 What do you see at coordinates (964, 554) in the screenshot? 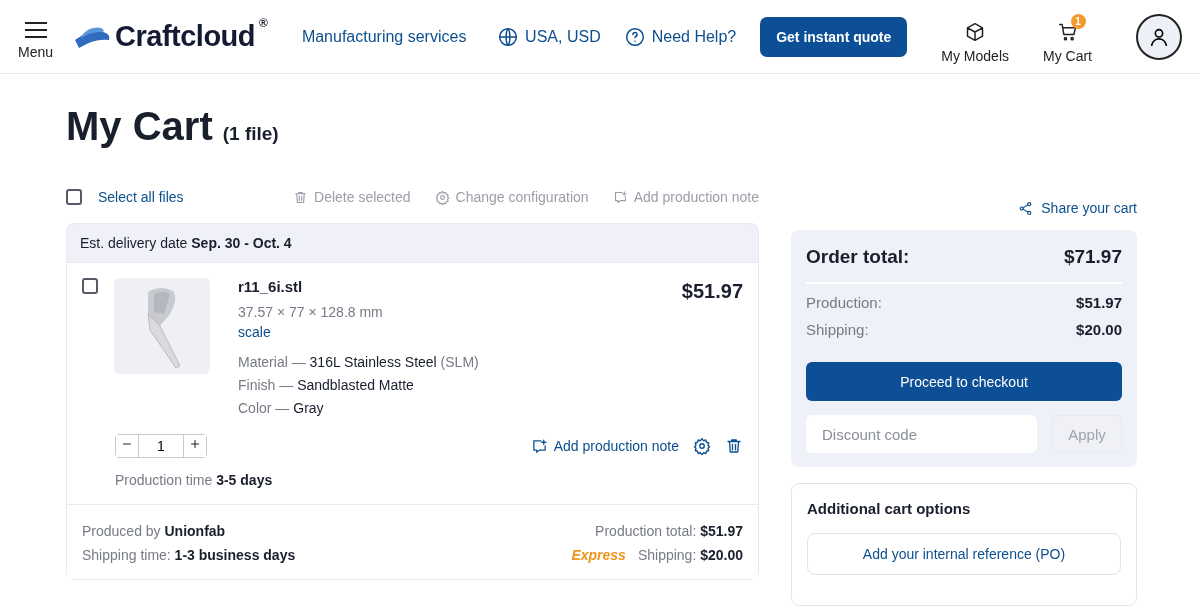
I see `po-reference-button: Add your internal reference (PO)` at bounding box center [964, 554].